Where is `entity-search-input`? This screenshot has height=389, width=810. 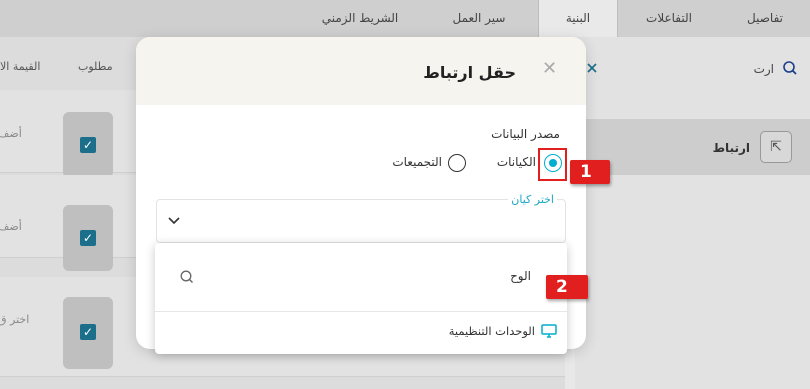
entity-search-input is located at coordinates (373, 276).